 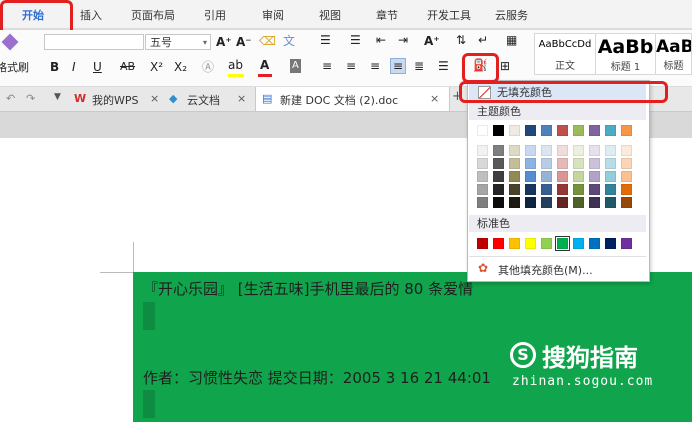 I want to click on subscript-button: X₂, so click(x=180, y=67).